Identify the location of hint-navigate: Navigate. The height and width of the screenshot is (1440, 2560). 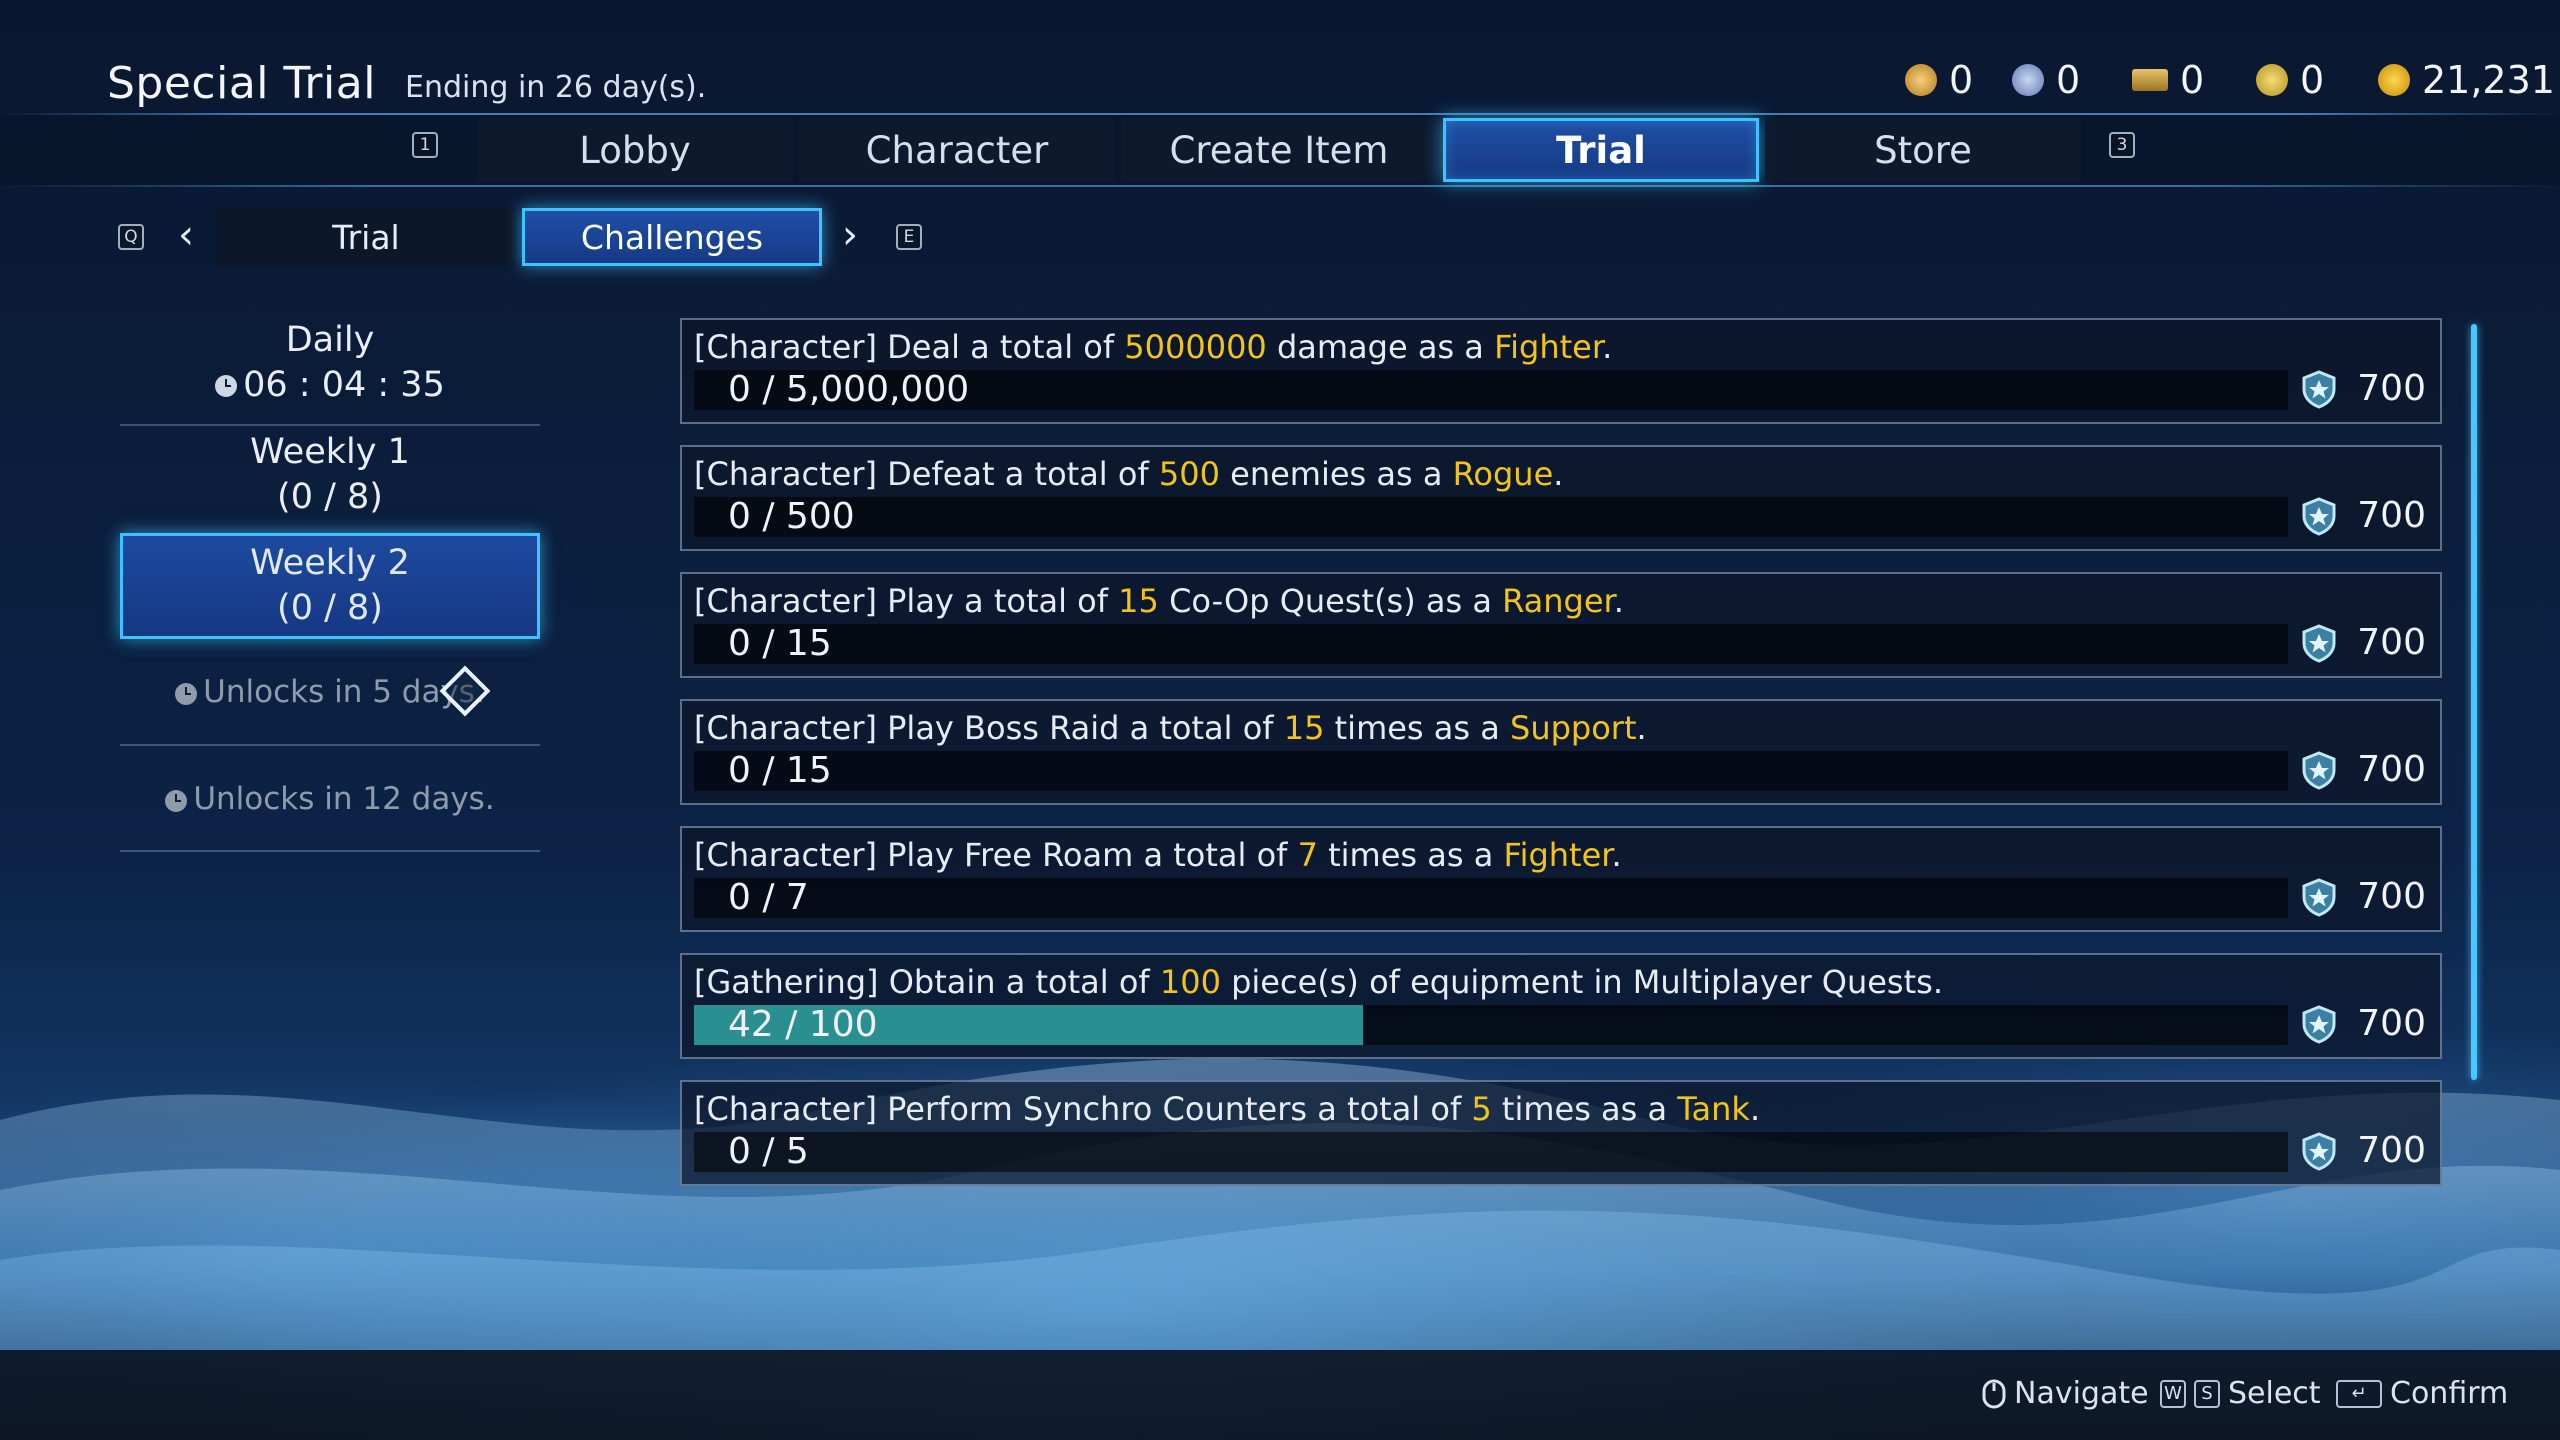
(2065, 1393).